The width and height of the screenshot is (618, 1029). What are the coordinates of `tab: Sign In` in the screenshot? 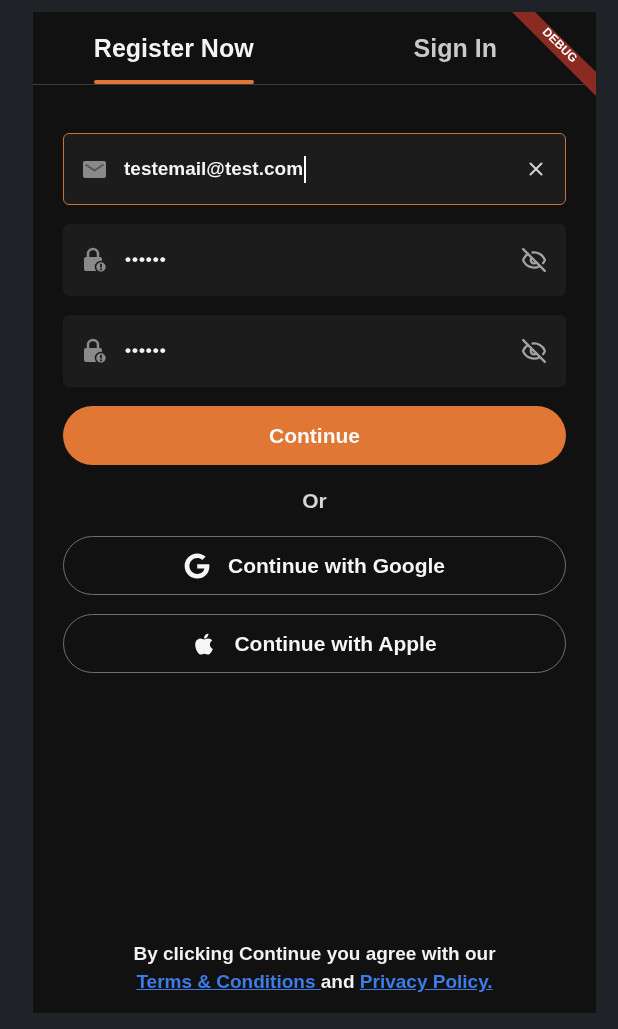 It's located at (455, 48).